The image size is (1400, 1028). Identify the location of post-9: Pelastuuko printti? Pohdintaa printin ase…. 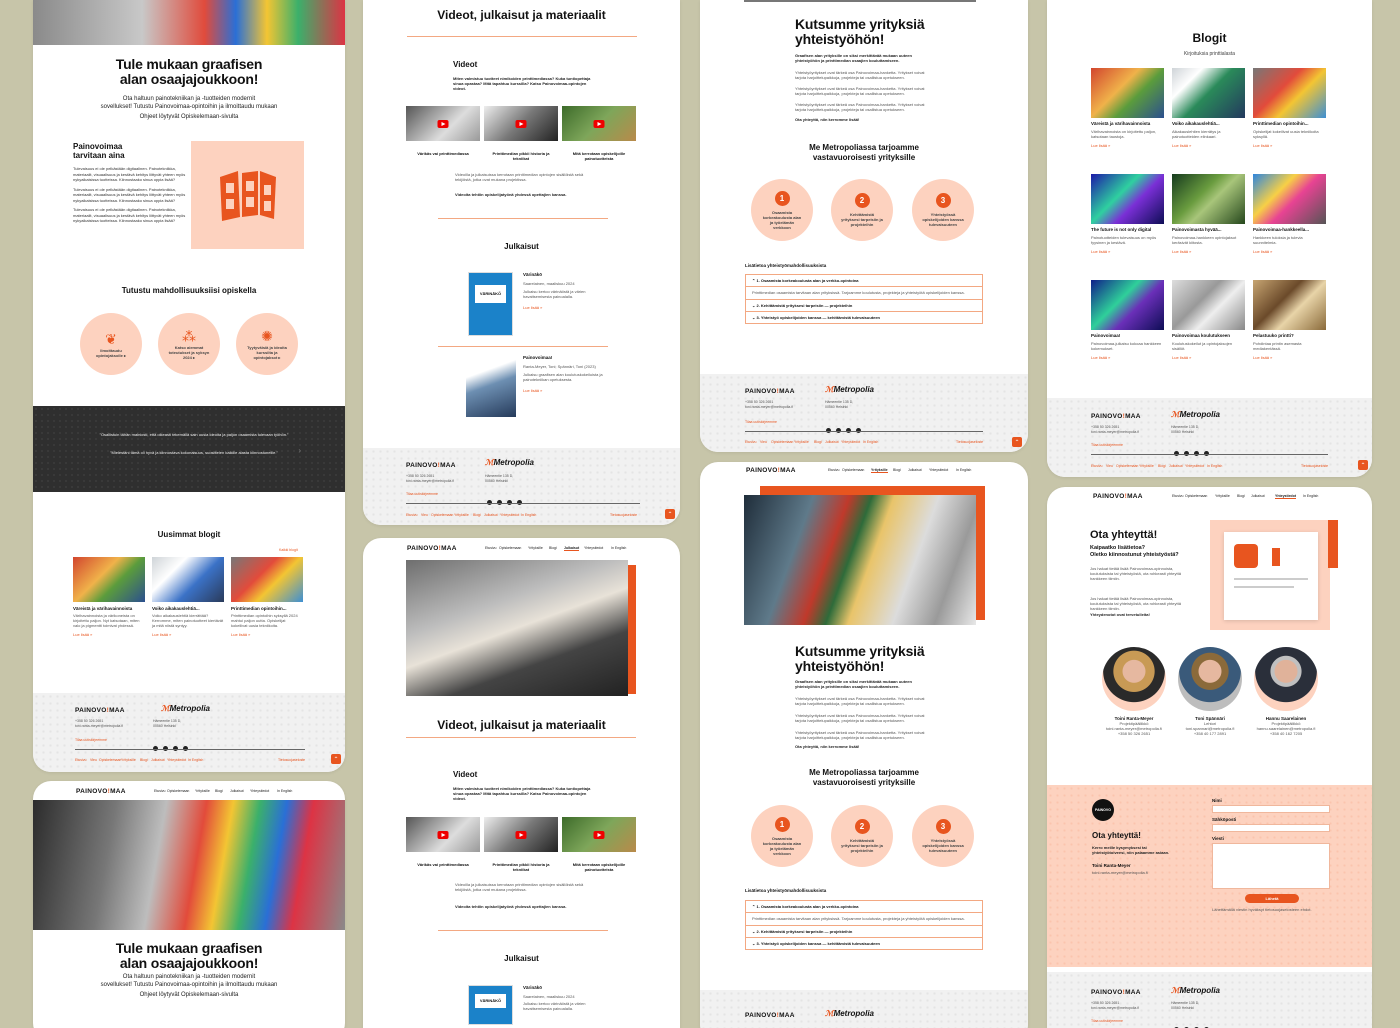
(1289, 346).